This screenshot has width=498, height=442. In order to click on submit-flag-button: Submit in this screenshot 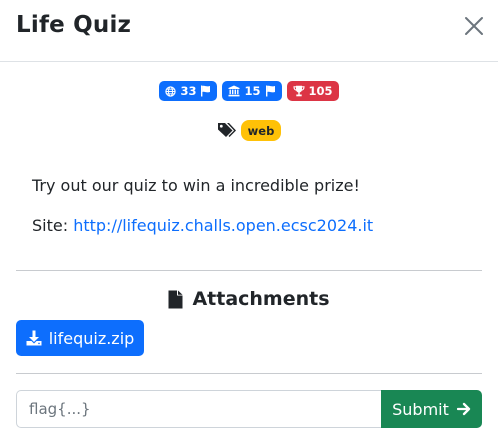, I will do `click(431, 409)`.